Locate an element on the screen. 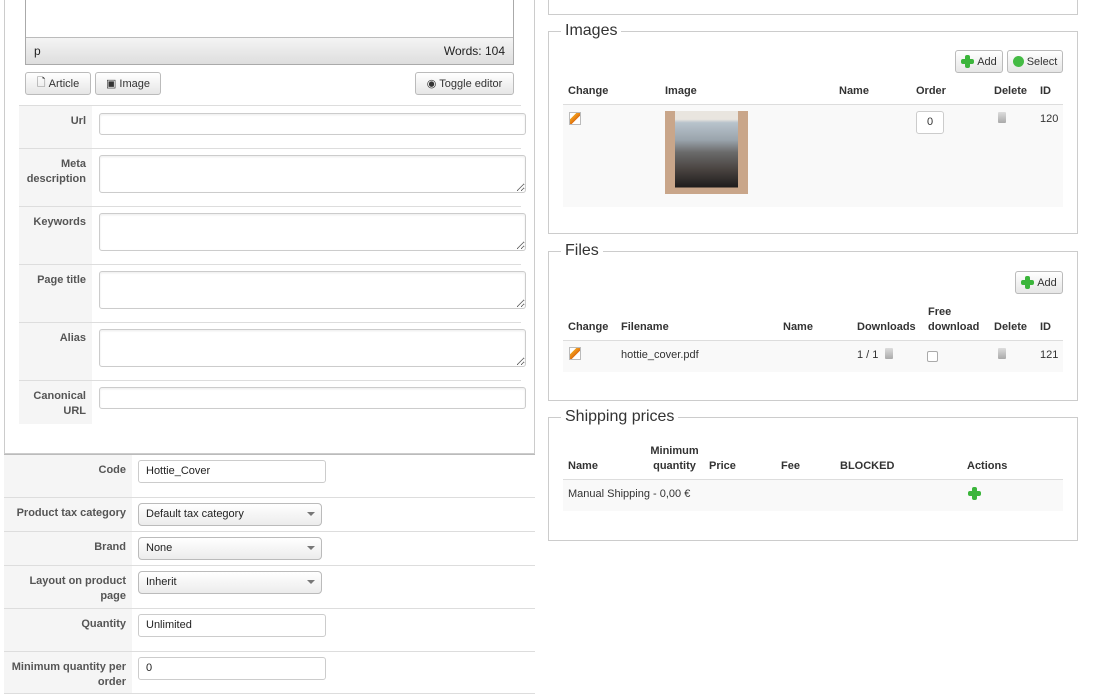  code-input: Hottie_Cover is located at coordinates (232, 471).